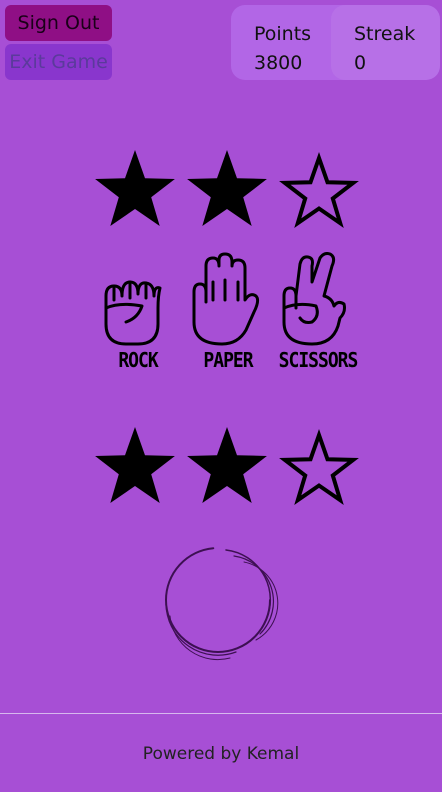 Image resolution: width=442 pixels, height=792 pixels. Describe the element at coordinates (278, 63) in the screenshot. I see `points-value: 3800` at that location.